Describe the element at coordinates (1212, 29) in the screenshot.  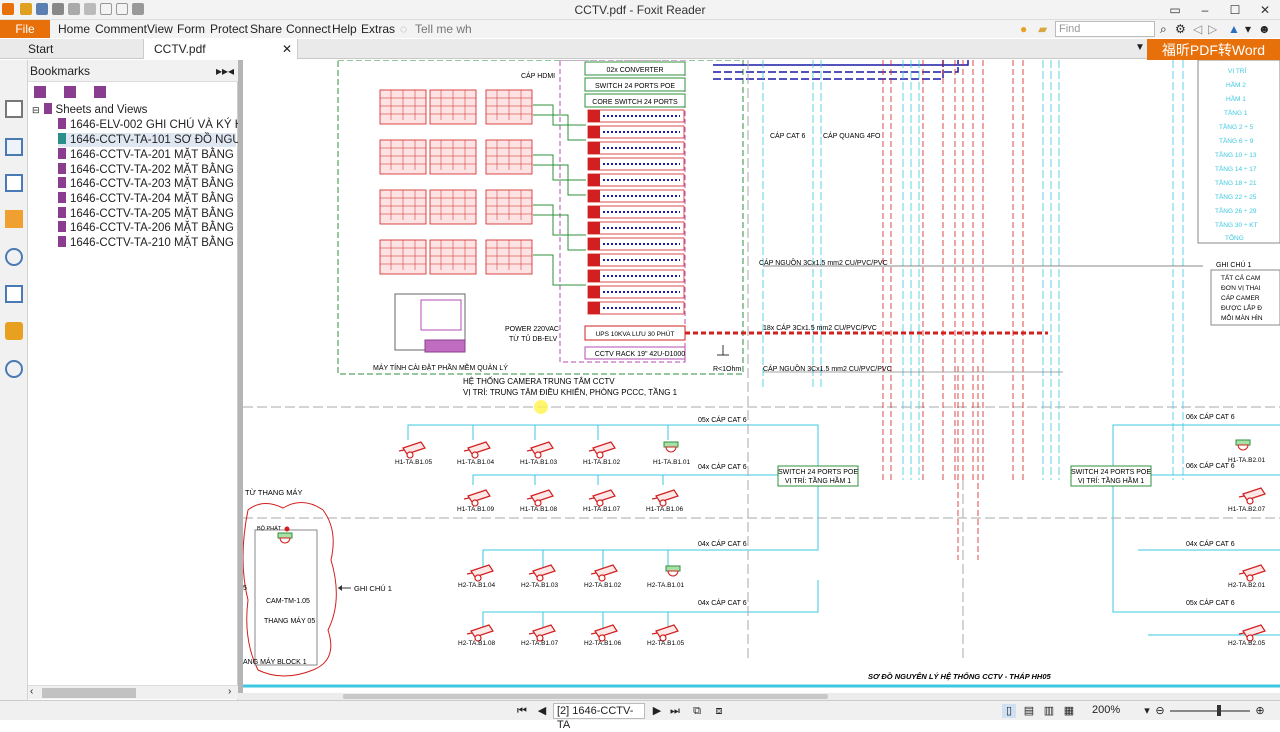
I see `next-result-icon: ▷` at that location.